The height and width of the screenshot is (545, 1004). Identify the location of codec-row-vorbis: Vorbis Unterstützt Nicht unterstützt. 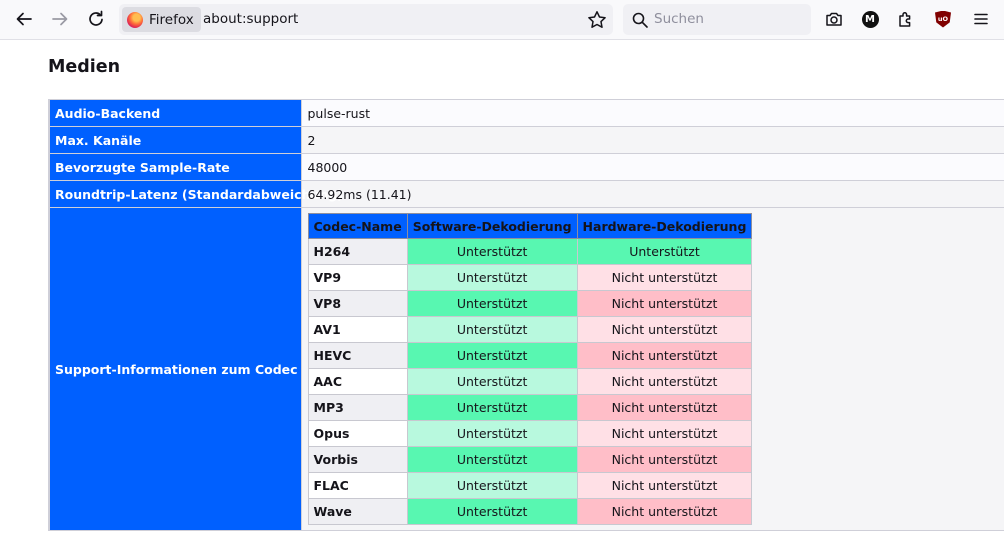
(530, 459).